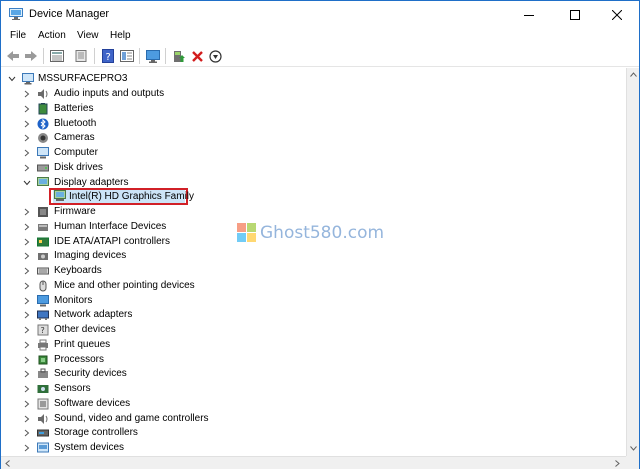 The image size is (640, 469). I want to click on tree-category-audio-inputs-and-outputs: Audio inputs and outputs, so click(201, 94).